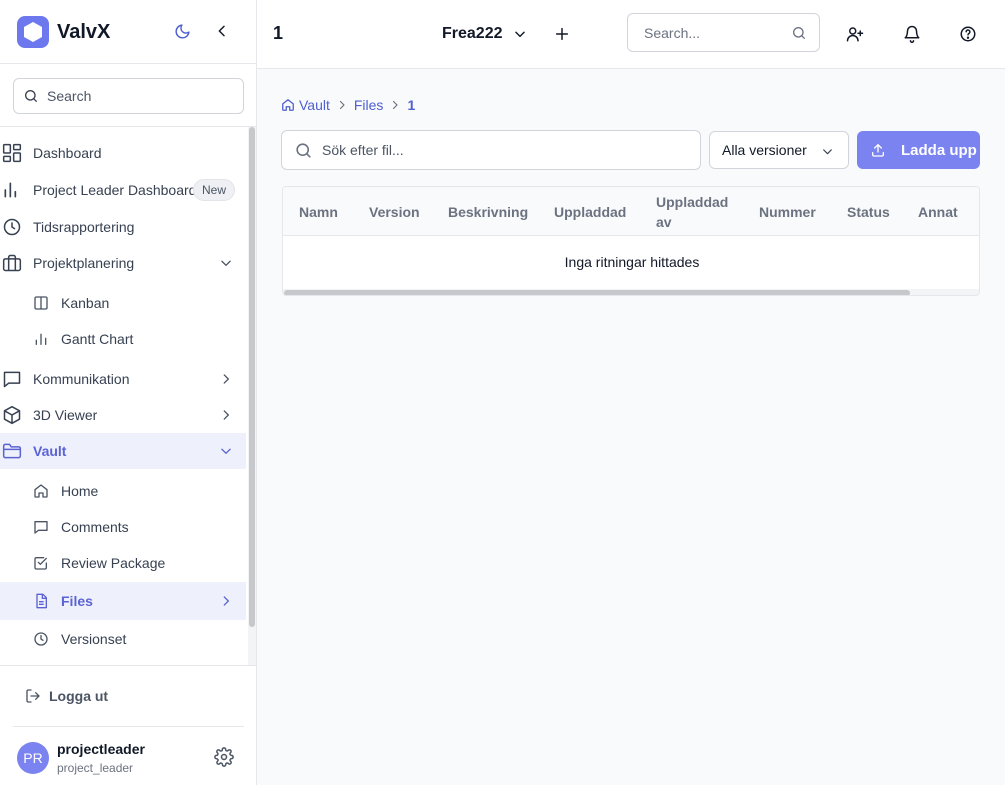 This screenshot has width=1005, height=785. I want to click on sidebar-item-kommunikation: Kommunikation, so click(123, 379).